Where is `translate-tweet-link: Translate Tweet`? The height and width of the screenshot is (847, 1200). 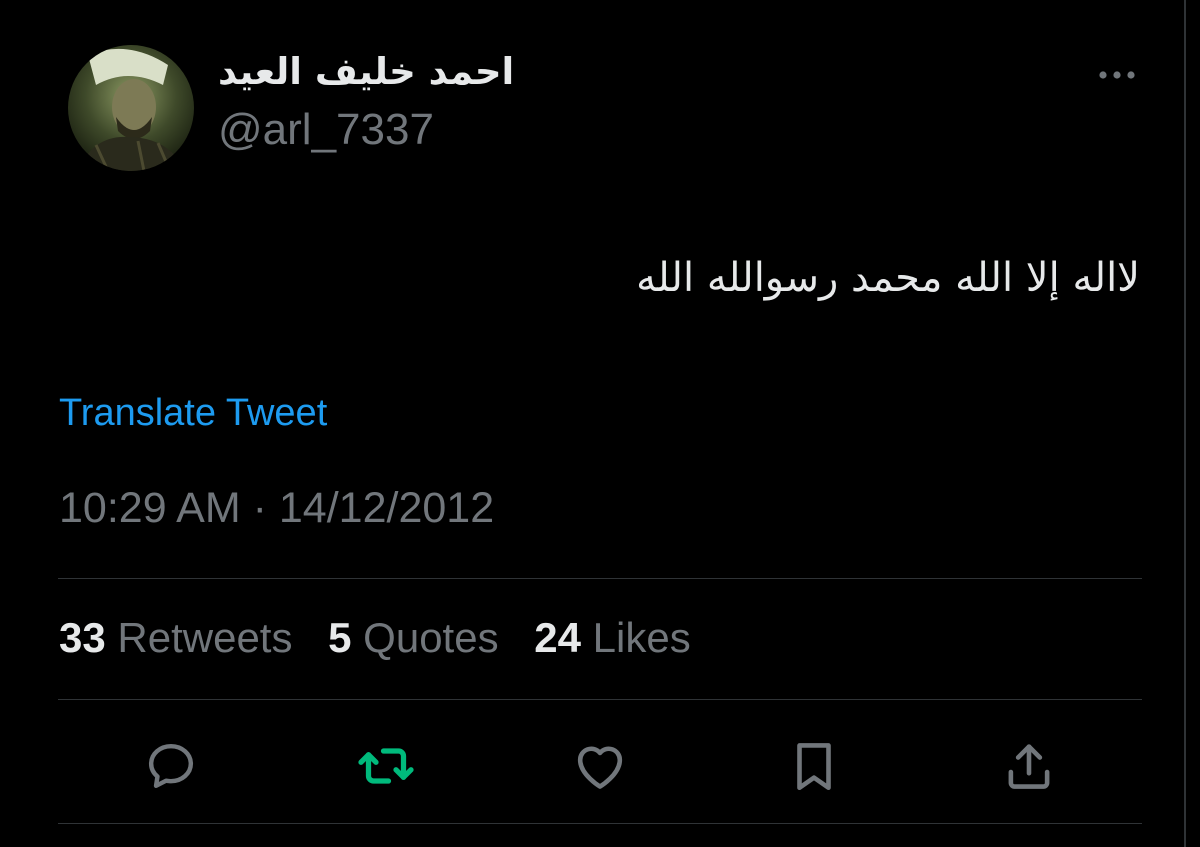 translate-tweet-link: Translate Tweet is located at coordinates (193, 413).